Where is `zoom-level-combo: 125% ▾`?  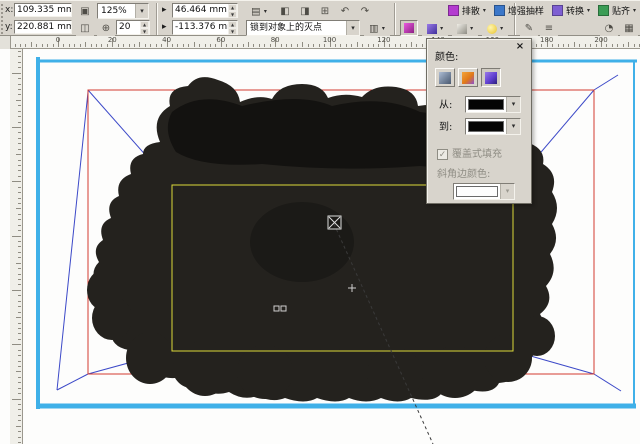
zoom-level-combo: 125% ▾ is located at coordinates (123, 11).